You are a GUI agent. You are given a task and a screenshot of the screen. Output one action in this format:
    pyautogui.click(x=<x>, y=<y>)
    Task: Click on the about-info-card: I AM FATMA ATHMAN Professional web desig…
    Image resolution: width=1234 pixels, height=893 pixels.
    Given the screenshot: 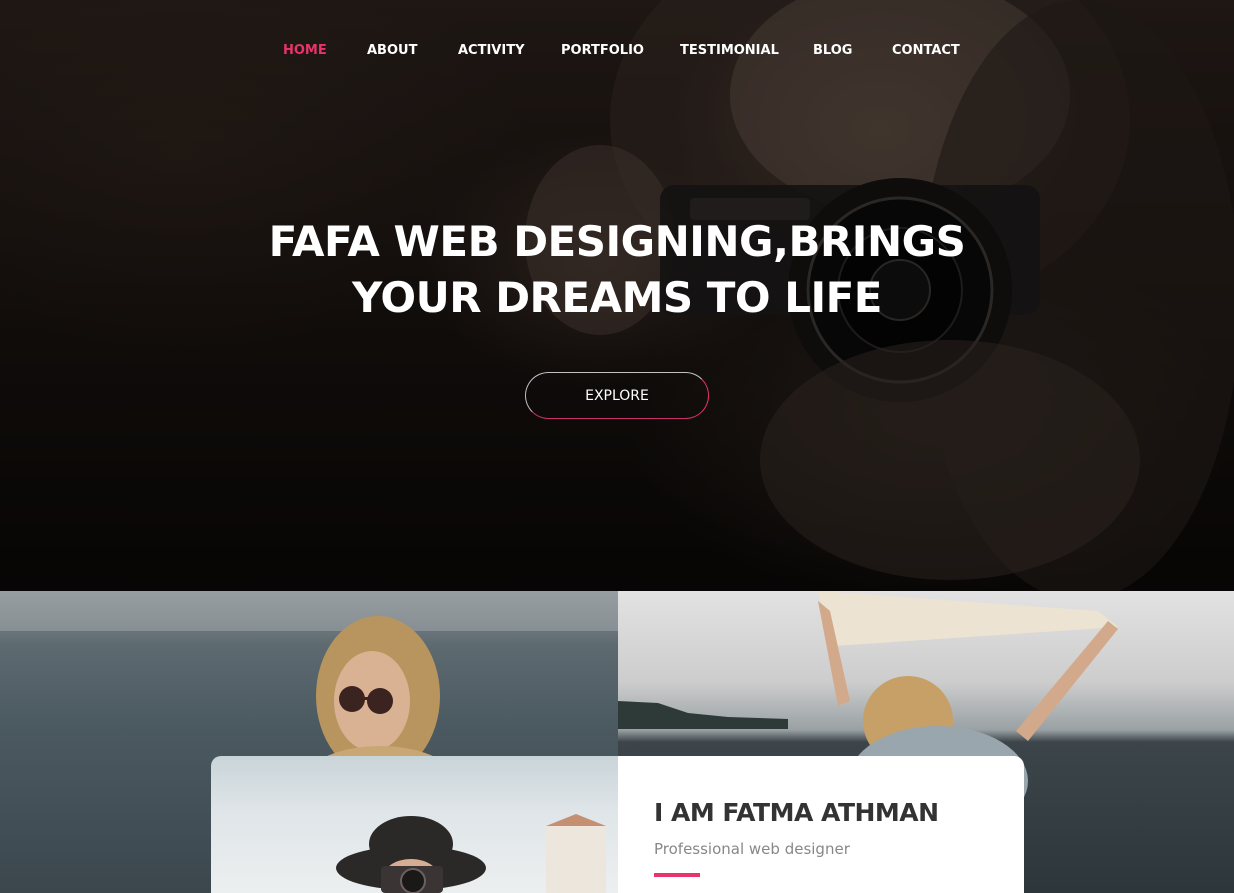 What is the action you would take?
    pyautogui.click(x=821, y=824)
    